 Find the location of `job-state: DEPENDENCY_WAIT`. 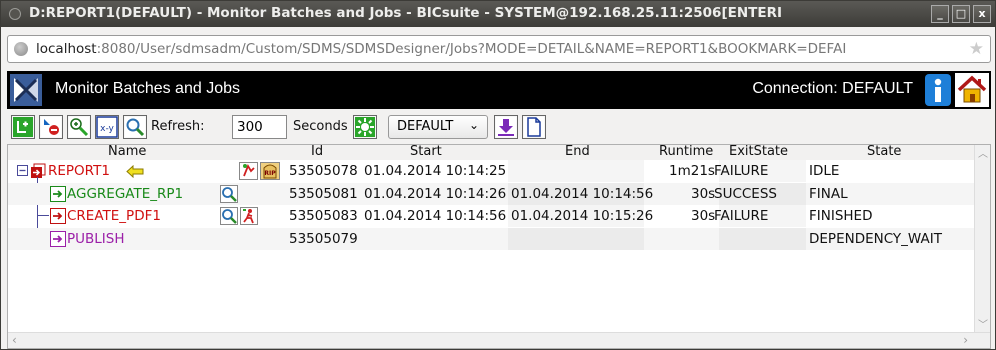

job-state: DEPENDENCY_WAIT is located at coordinates (875, 239).